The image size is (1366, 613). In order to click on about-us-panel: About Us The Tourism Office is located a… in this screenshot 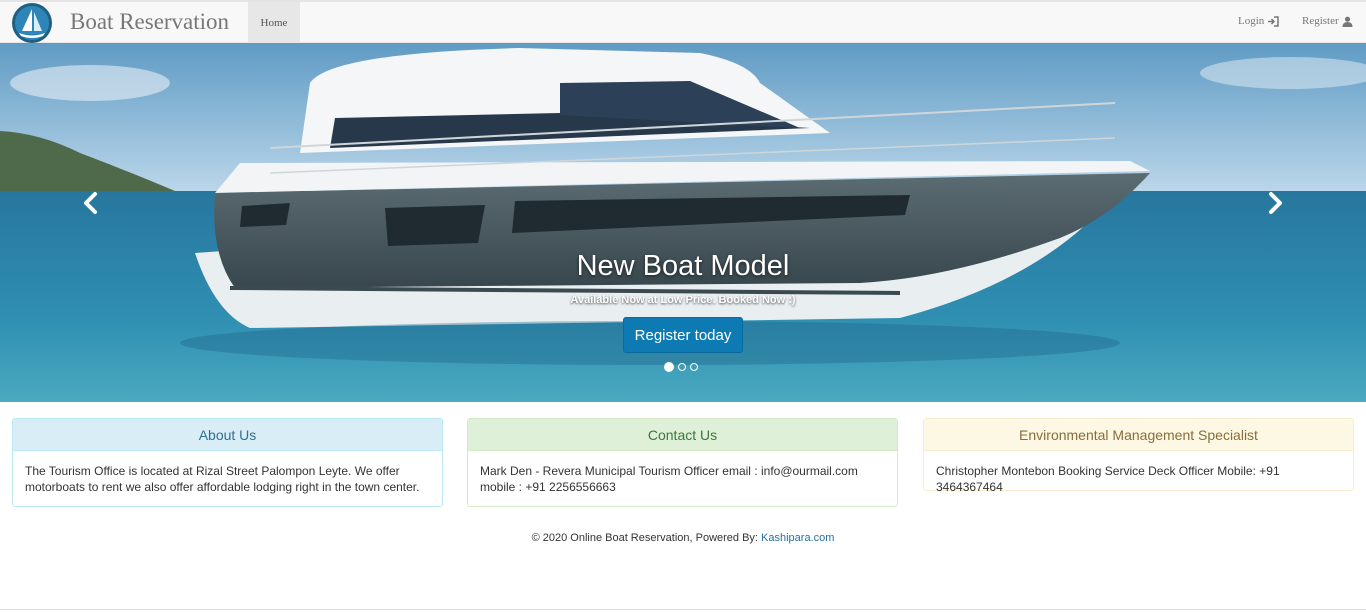, I will do `click(227, 462)`.